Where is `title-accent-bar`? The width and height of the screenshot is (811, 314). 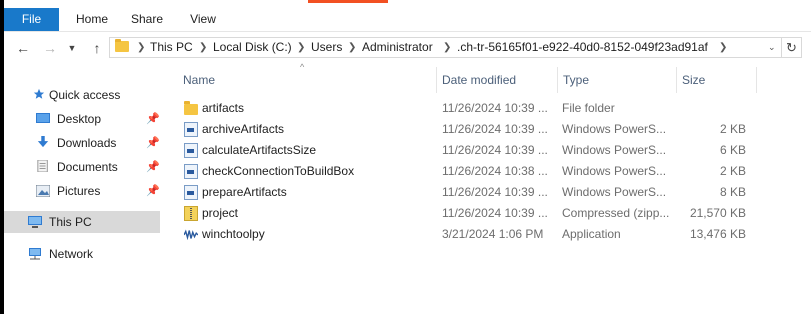 title-accent-bar is located at coordinates (348, 1).